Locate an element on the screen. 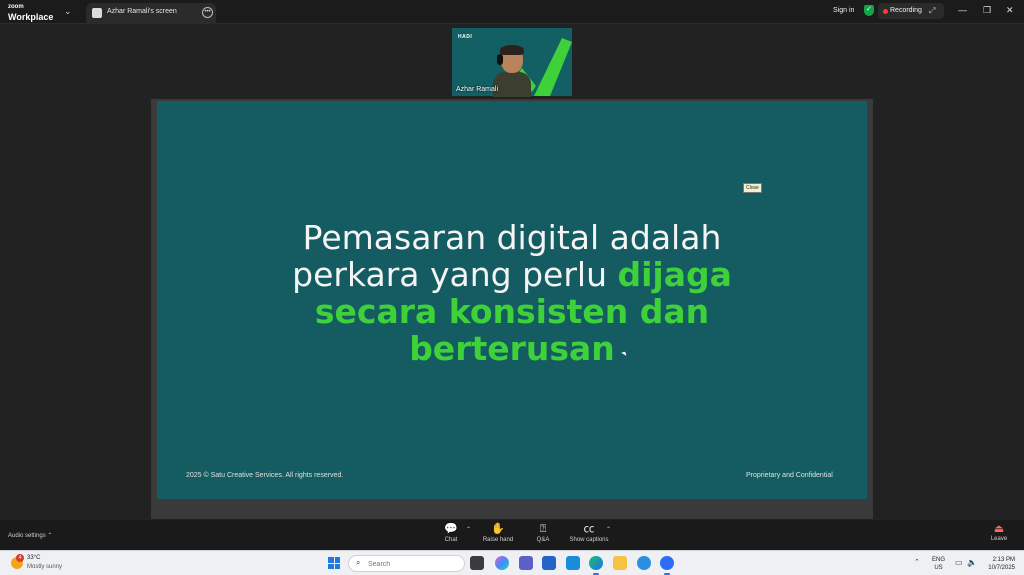 Image resolution: width=1024 pixels, height=575 pixels. zoom-app-icon is located at coordinates (667, 565).